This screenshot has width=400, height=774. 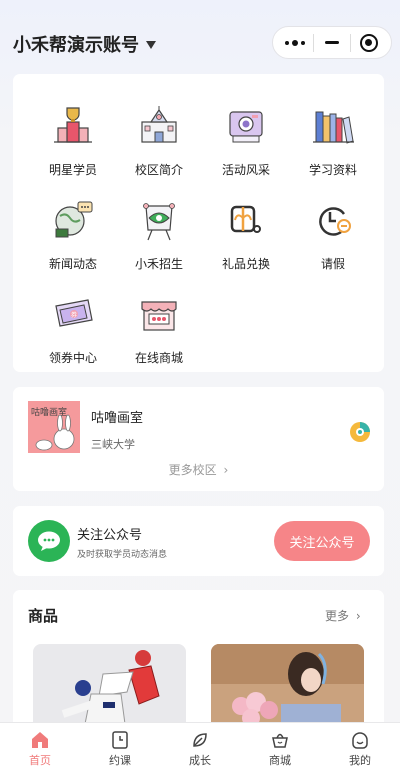 I want to click on grid-item-online-mall: 在线商城, so click(x=159, y=328).